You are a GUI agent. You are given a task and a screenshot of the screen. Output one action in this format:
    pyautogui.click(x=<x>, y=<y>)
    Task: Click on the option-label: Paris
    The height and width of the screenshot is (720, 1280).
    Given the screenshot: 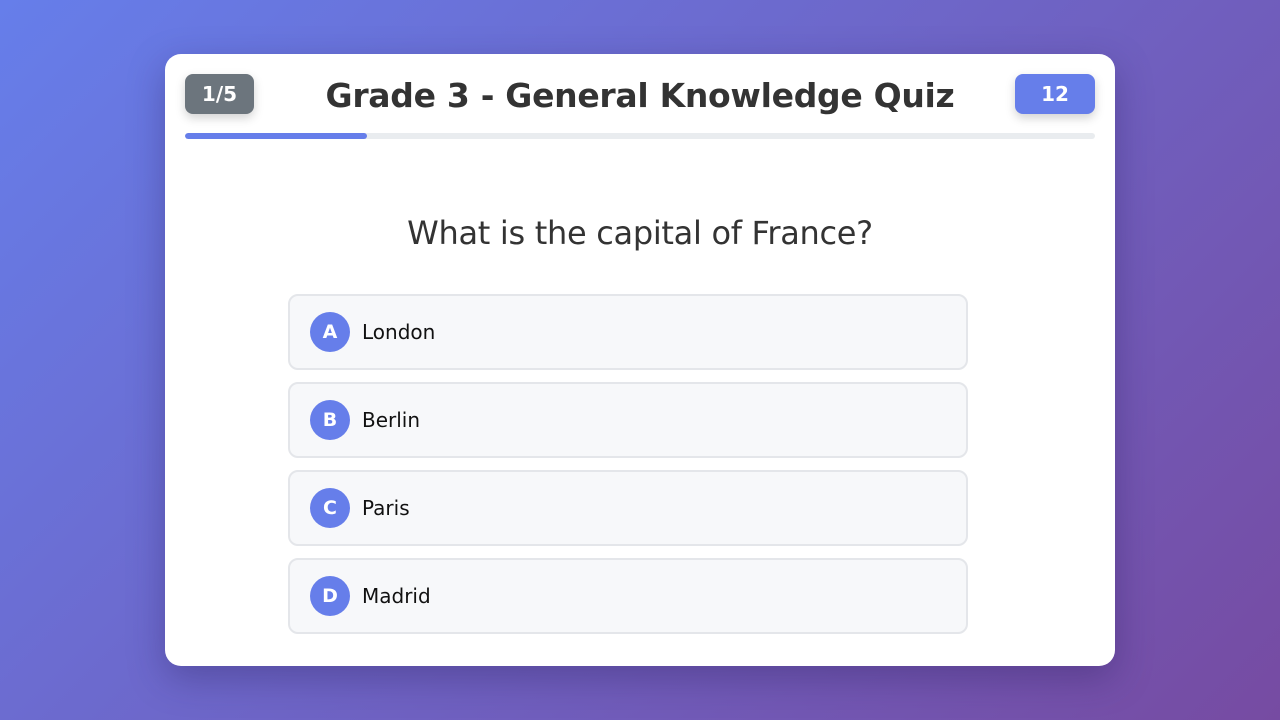 What is the action you would take?
    pyautogui.click(x=386, y=508)
    